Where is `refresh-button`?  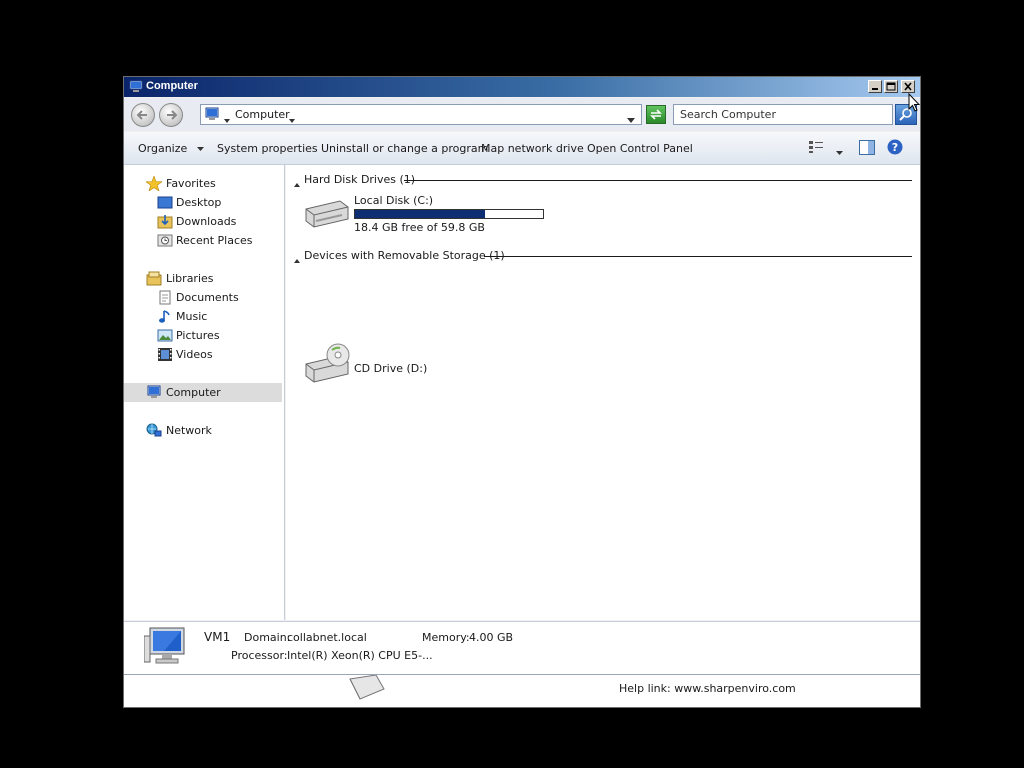 refresh-button is located at coordinates (656, 114).